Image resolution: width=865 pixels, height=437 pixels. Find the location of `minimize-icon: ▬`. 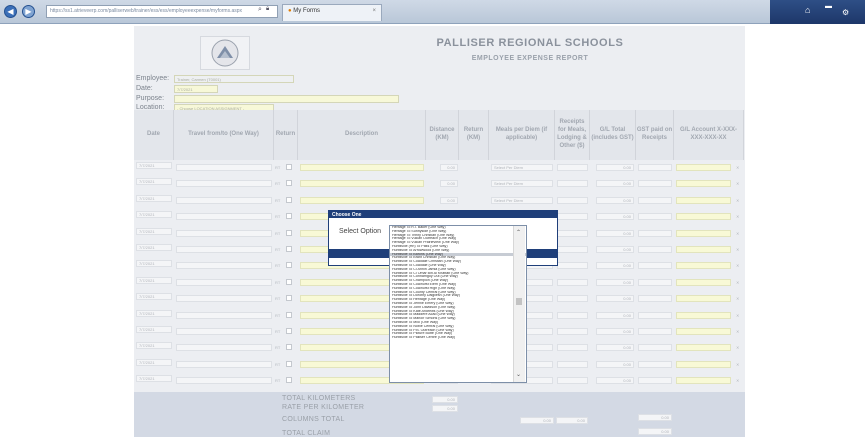

minimize-icon: ▬ is located at coordinates (828, 6).